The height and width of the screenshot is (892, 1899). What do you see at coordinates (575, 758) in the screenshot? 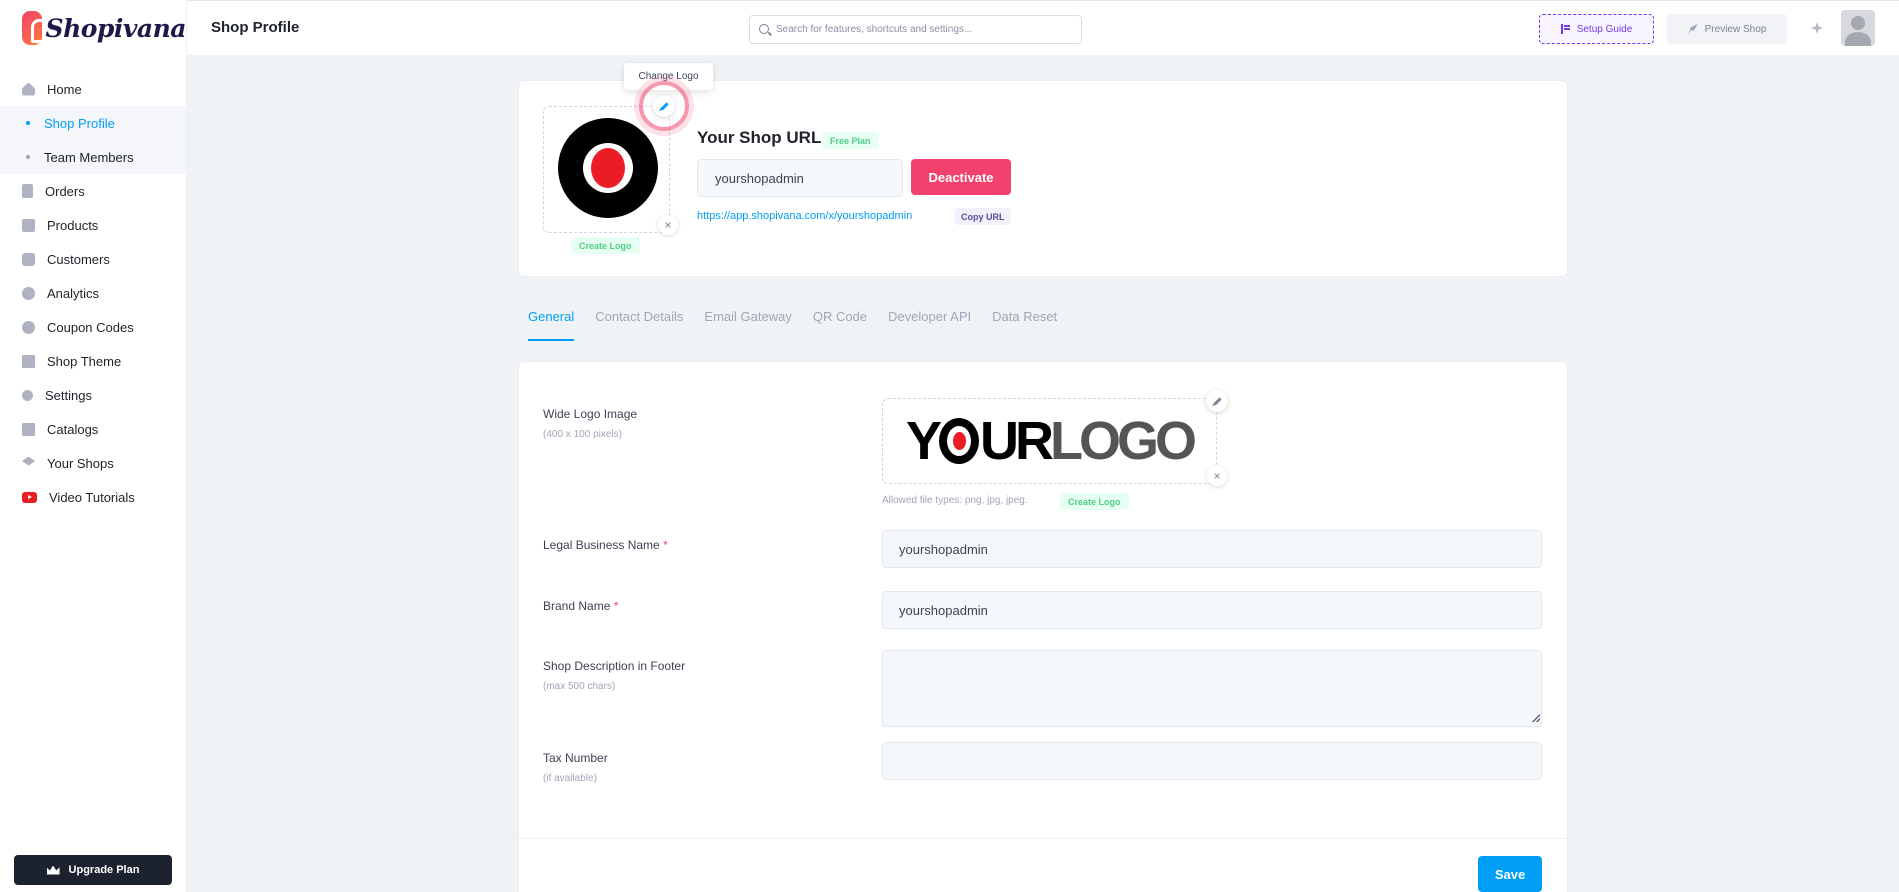
I see `tax-number-label: Tax Number` at bounding box center [575, 758].